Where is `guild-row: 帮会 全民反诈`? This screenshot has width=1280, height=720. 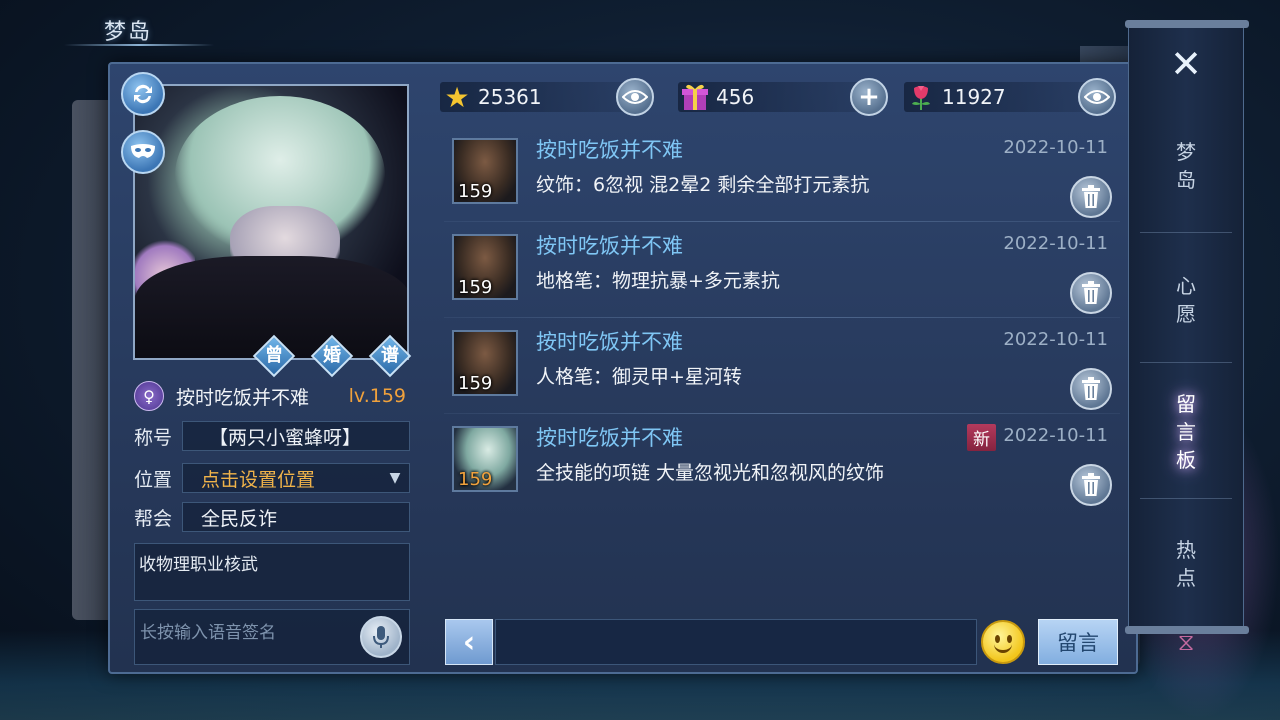 guild-row: 帮会 全民反诈 is located at coordinates (272, 517).